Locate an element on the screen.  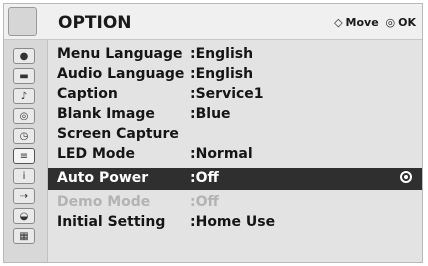
menu-row-label: Screen Capture is located at coordinates (118, 134).